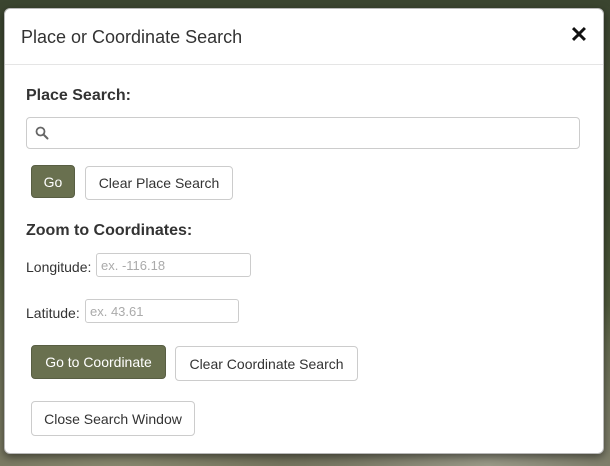 Image resolution: width=610 pixels, height=466 pixels. What do you see at coordinates (59, 267) in the screenshot?
I see `longitude-label: Longitude:` at bounding box center [59, 267].